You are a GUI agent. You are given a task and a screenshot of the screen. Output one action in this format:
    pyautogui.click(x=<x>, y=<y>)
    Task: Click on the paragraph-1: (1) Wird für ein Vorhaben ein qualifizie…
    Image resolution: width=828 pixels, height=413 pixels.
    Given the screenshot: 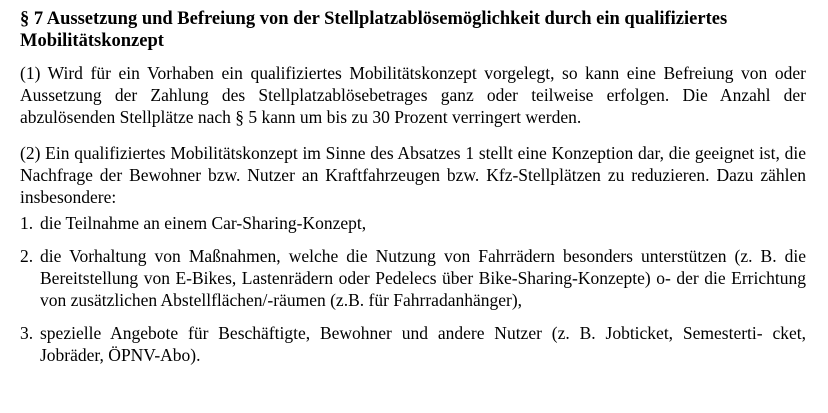 What is the action you would take?
    pyautogui.click(x=413, y=95)
    